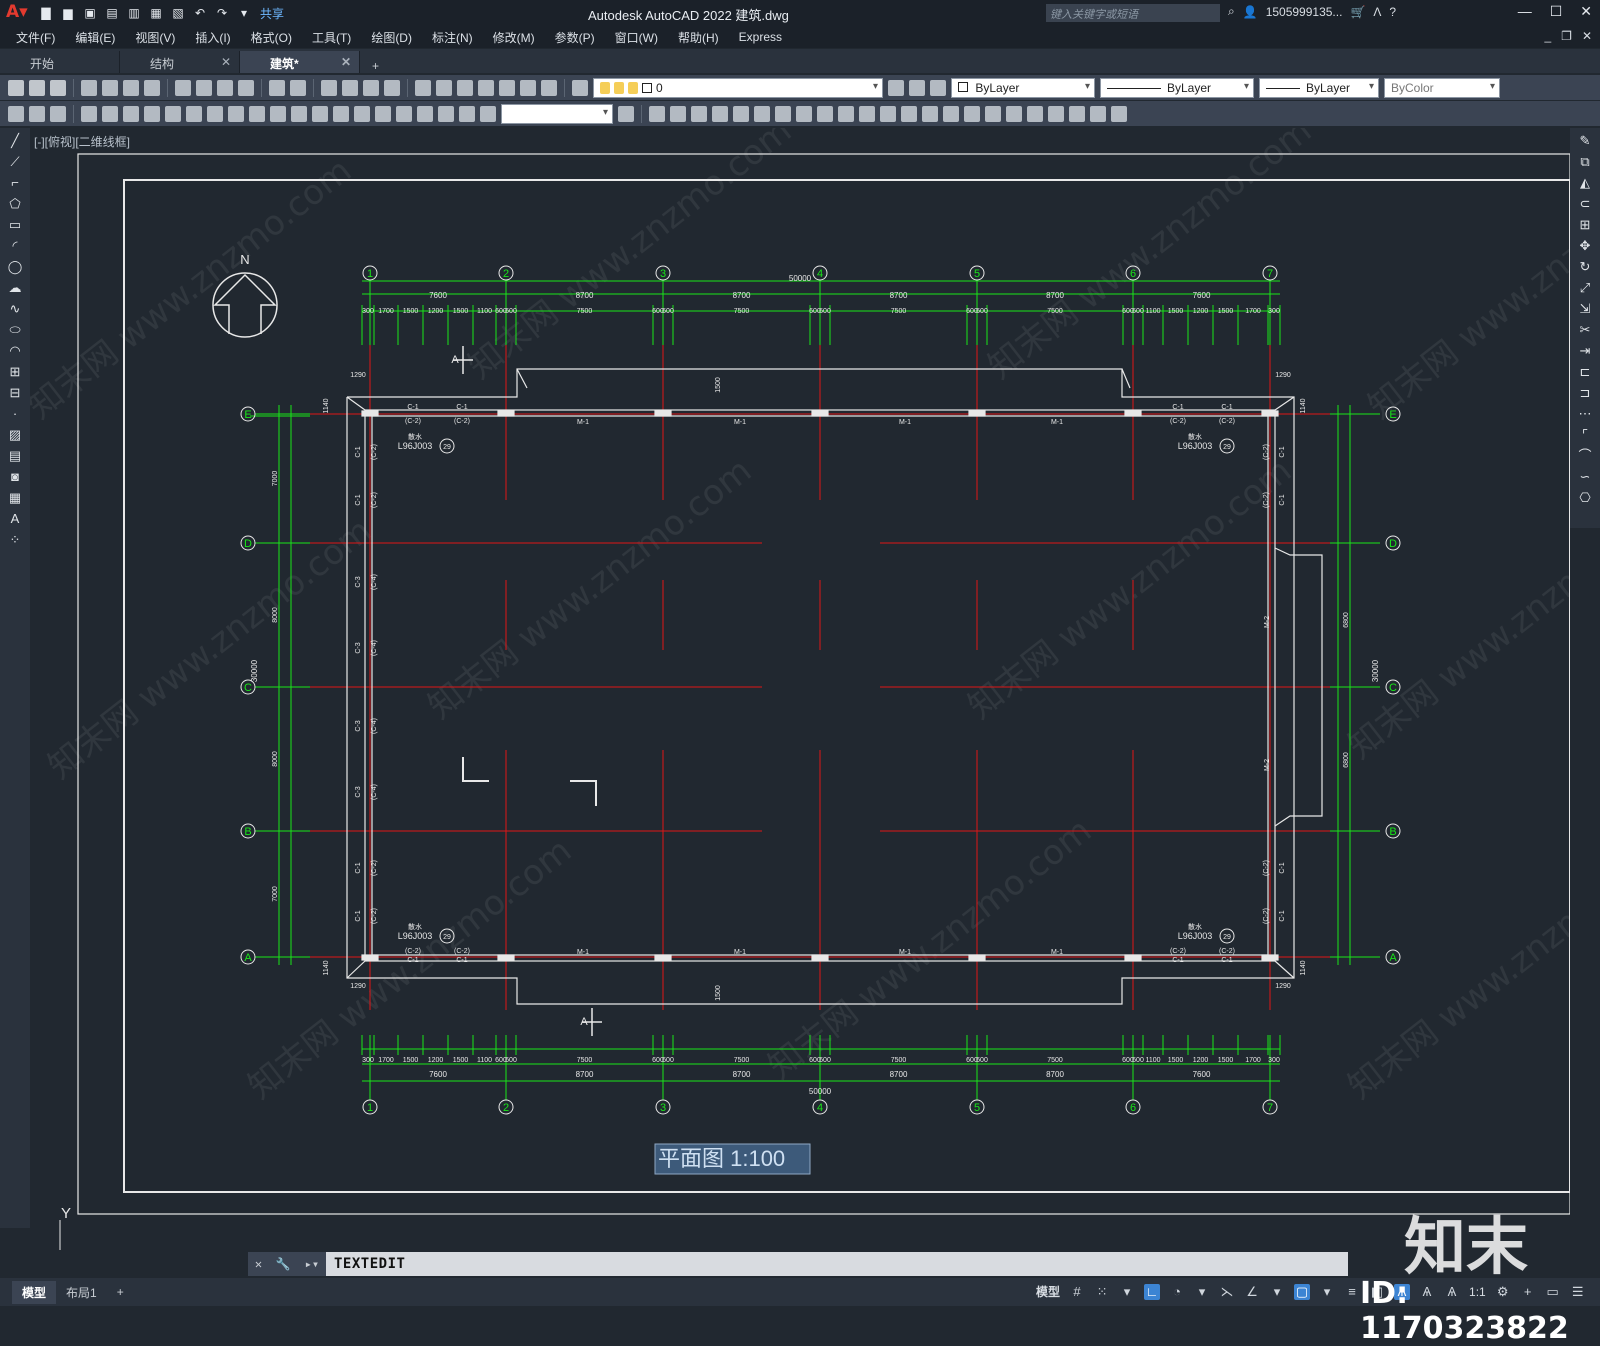 The width and height of the screenshot is (1600, 1346). Describe the element at coordinates (236, 113) in the screenshot. I see `angular-icon` at that location.